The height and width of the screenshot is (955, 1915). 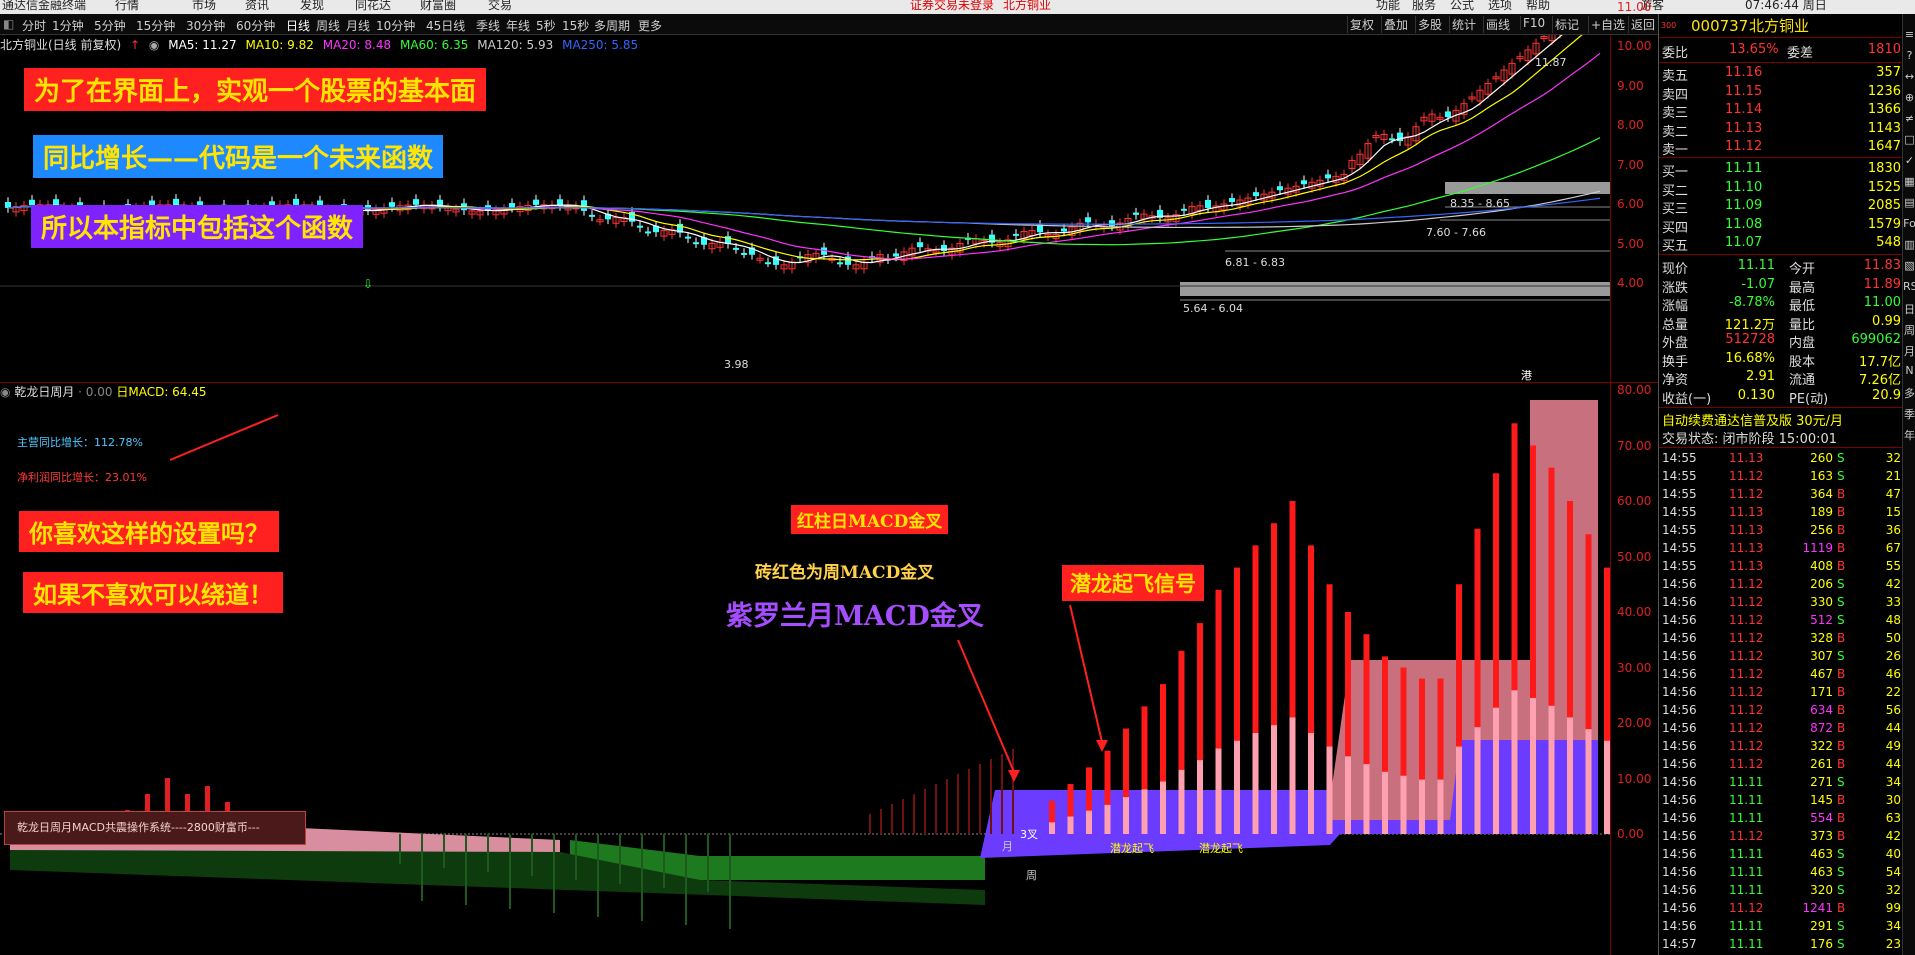 What do you see at coordinates (500, 5) in the screenshot?
I see `menu-trade: 交易` at bounding box center [500, 5].